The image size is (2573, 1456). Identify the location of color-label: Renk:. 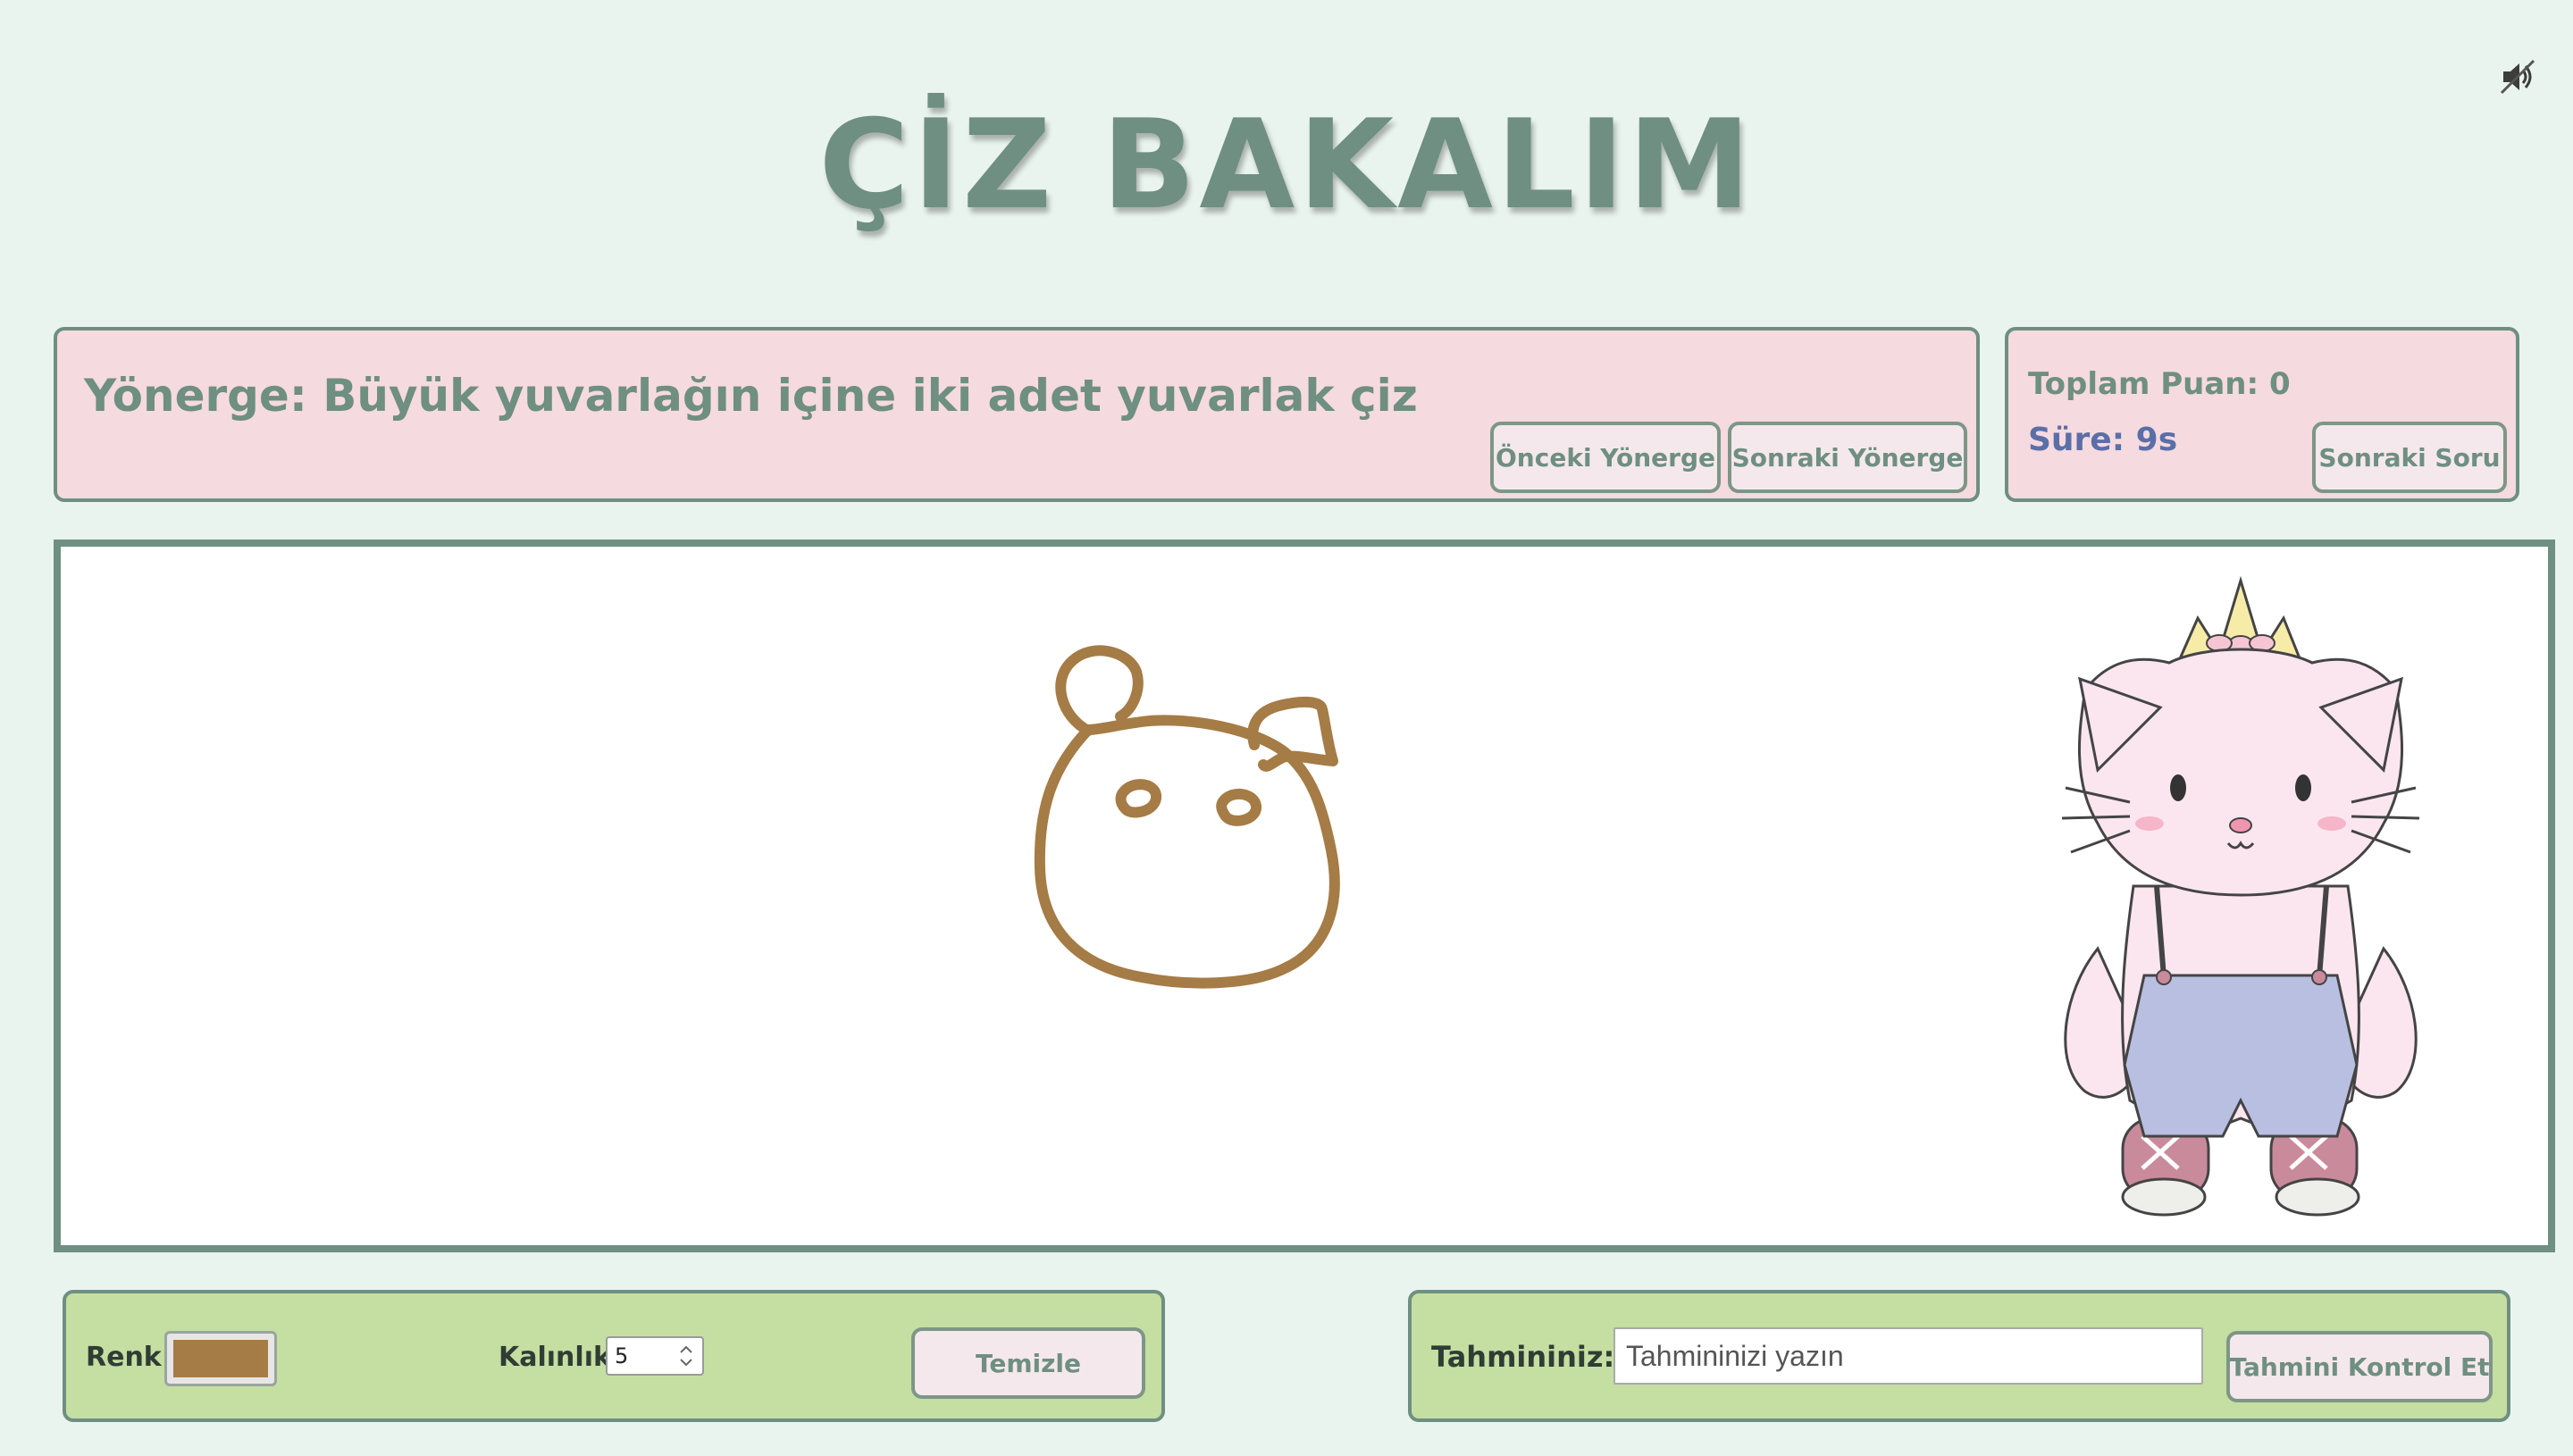
(129, 1357).